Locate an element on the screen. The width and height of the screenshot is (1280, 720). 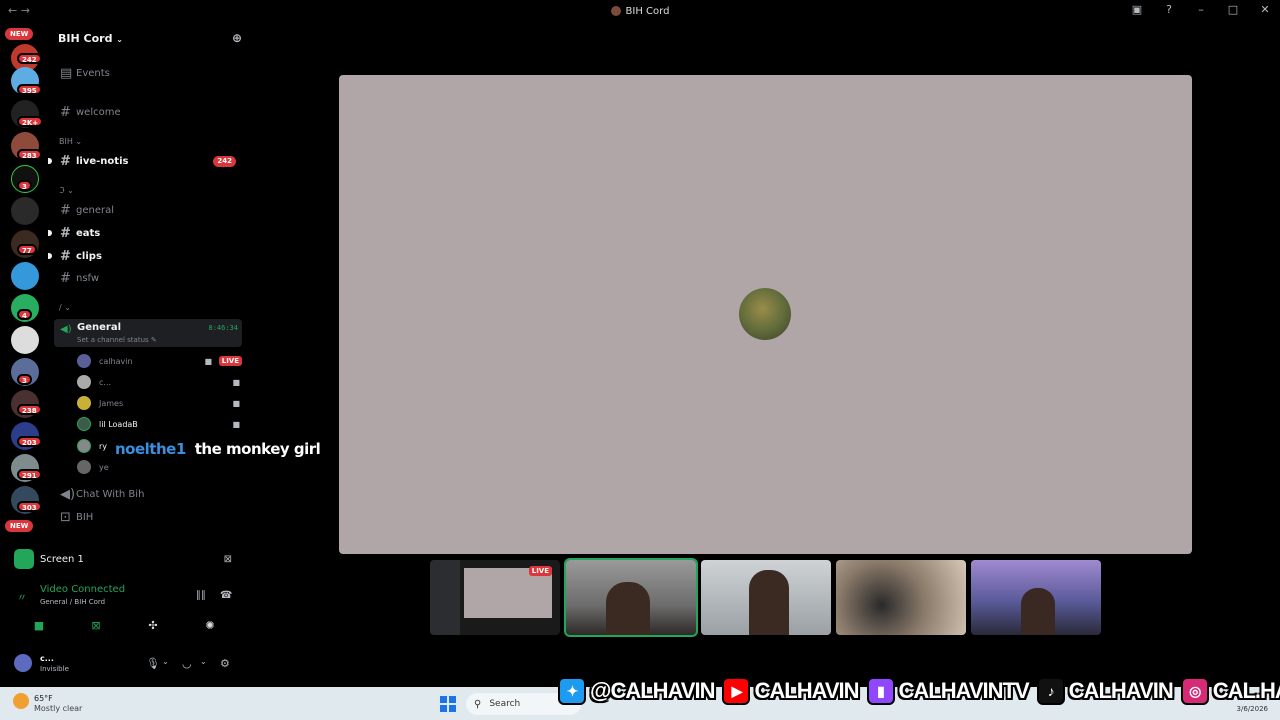
channel-nsfw: # nsfw is located at coordinates (148, 278).